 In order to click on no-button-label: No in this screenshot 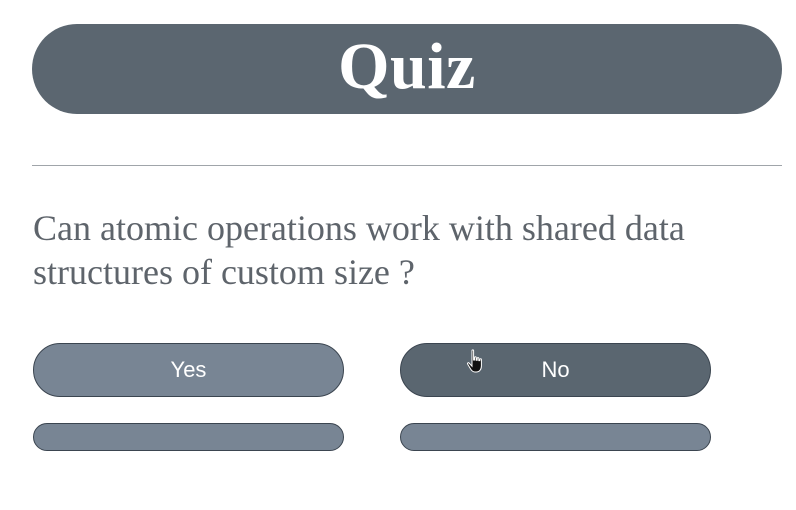, I will do `click(555, 369)`.